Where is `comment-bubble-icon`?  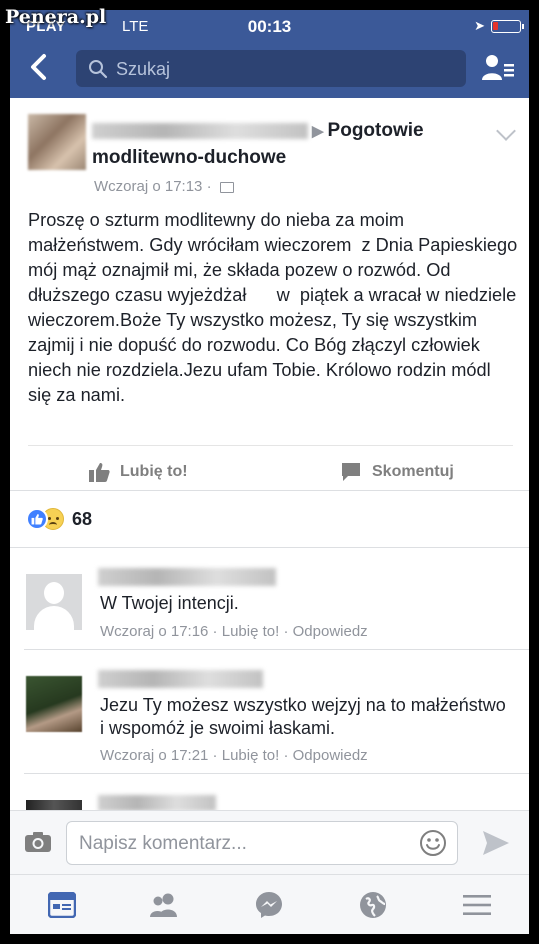
comment-bubble-icon is located at coordinates (351, 472).